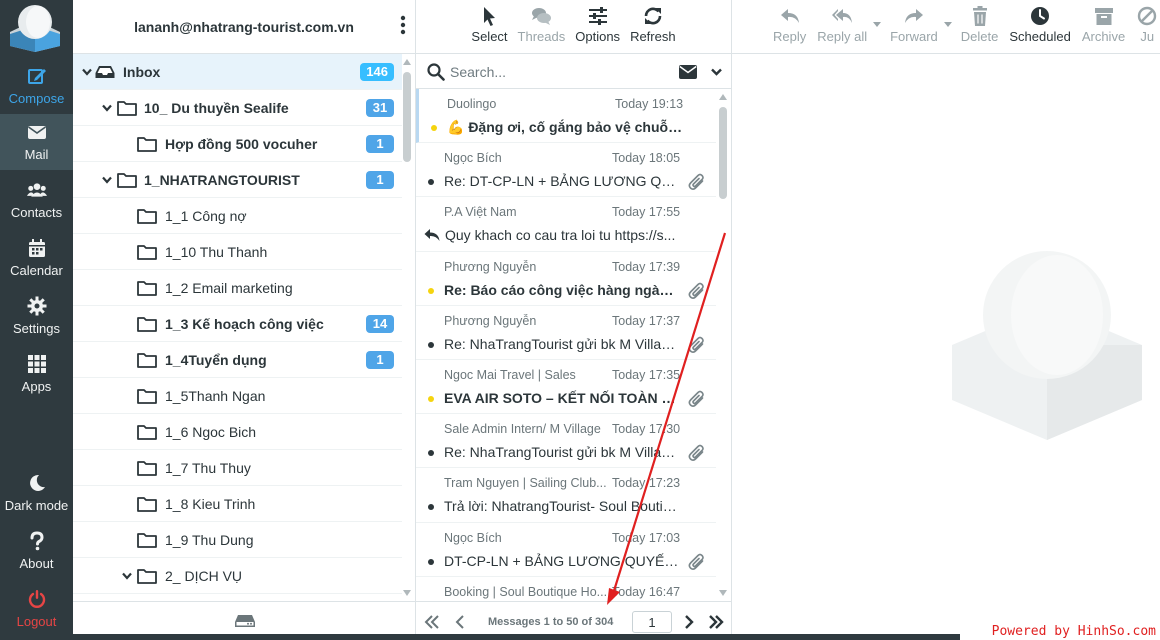 This screenshot has height=640, width=1160. I want to click on folder-name: Inbox, so click(142, 72).